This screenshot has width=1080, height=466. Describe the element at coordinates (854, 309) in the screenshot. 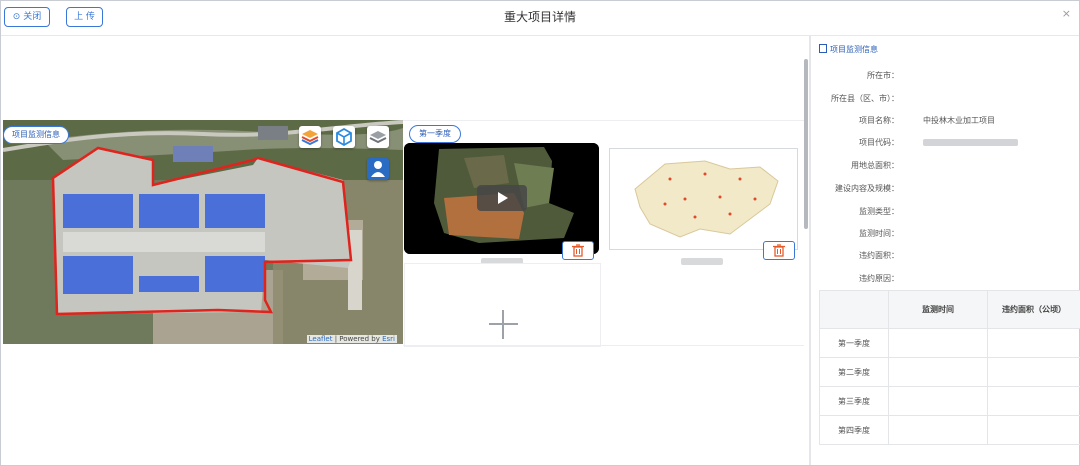

I see `table-header` at that location.